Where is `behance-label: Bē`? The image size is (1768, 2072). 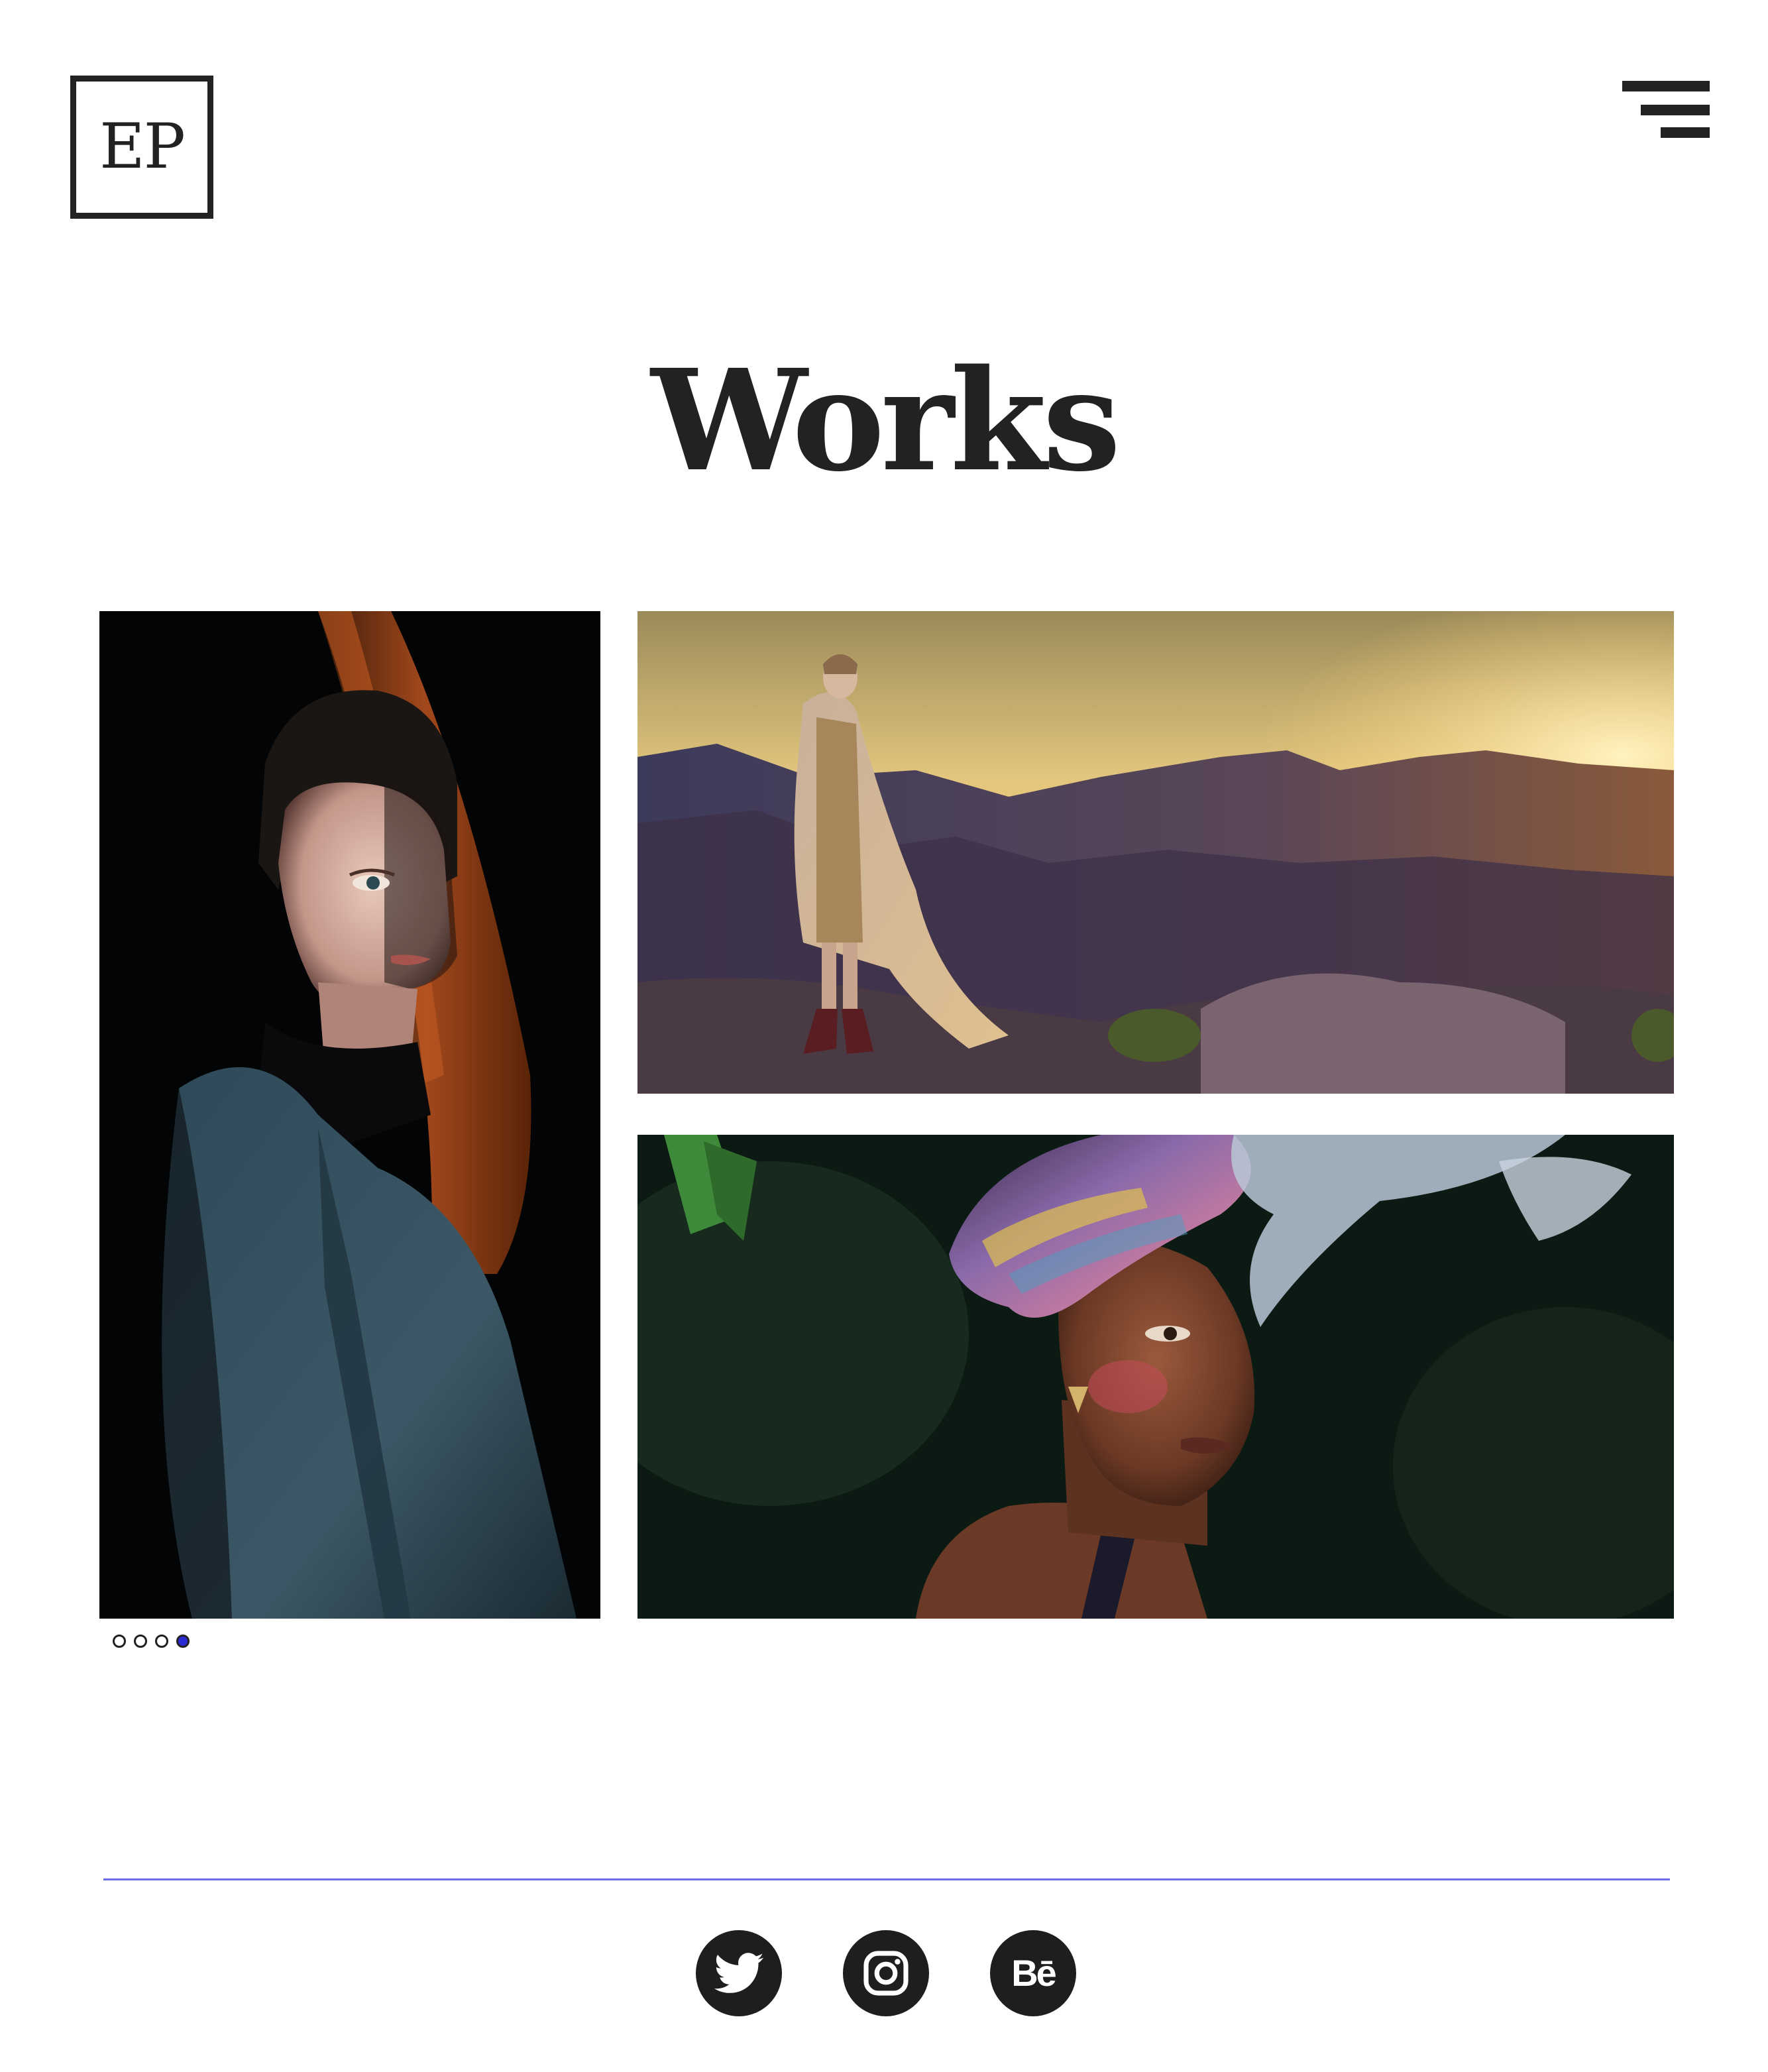
behance-label: Bē is located at coordinates (1034, 1973).